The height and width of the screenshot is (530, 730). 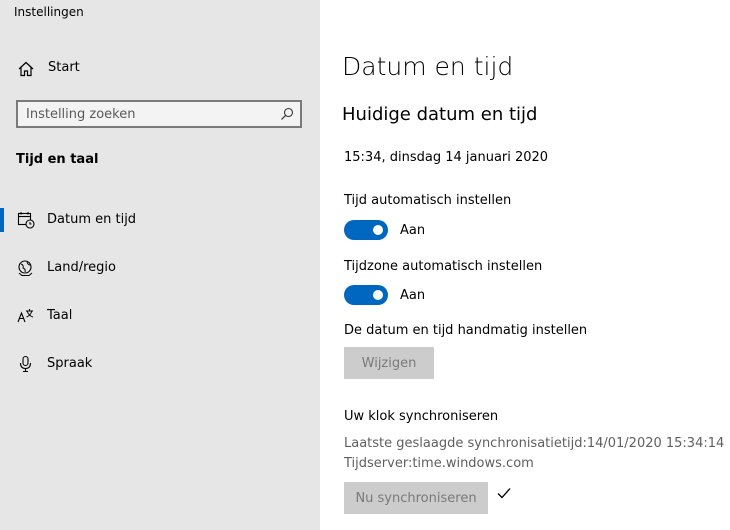 I want to click on home-nav-item: Start, so click(x=160, y=69).